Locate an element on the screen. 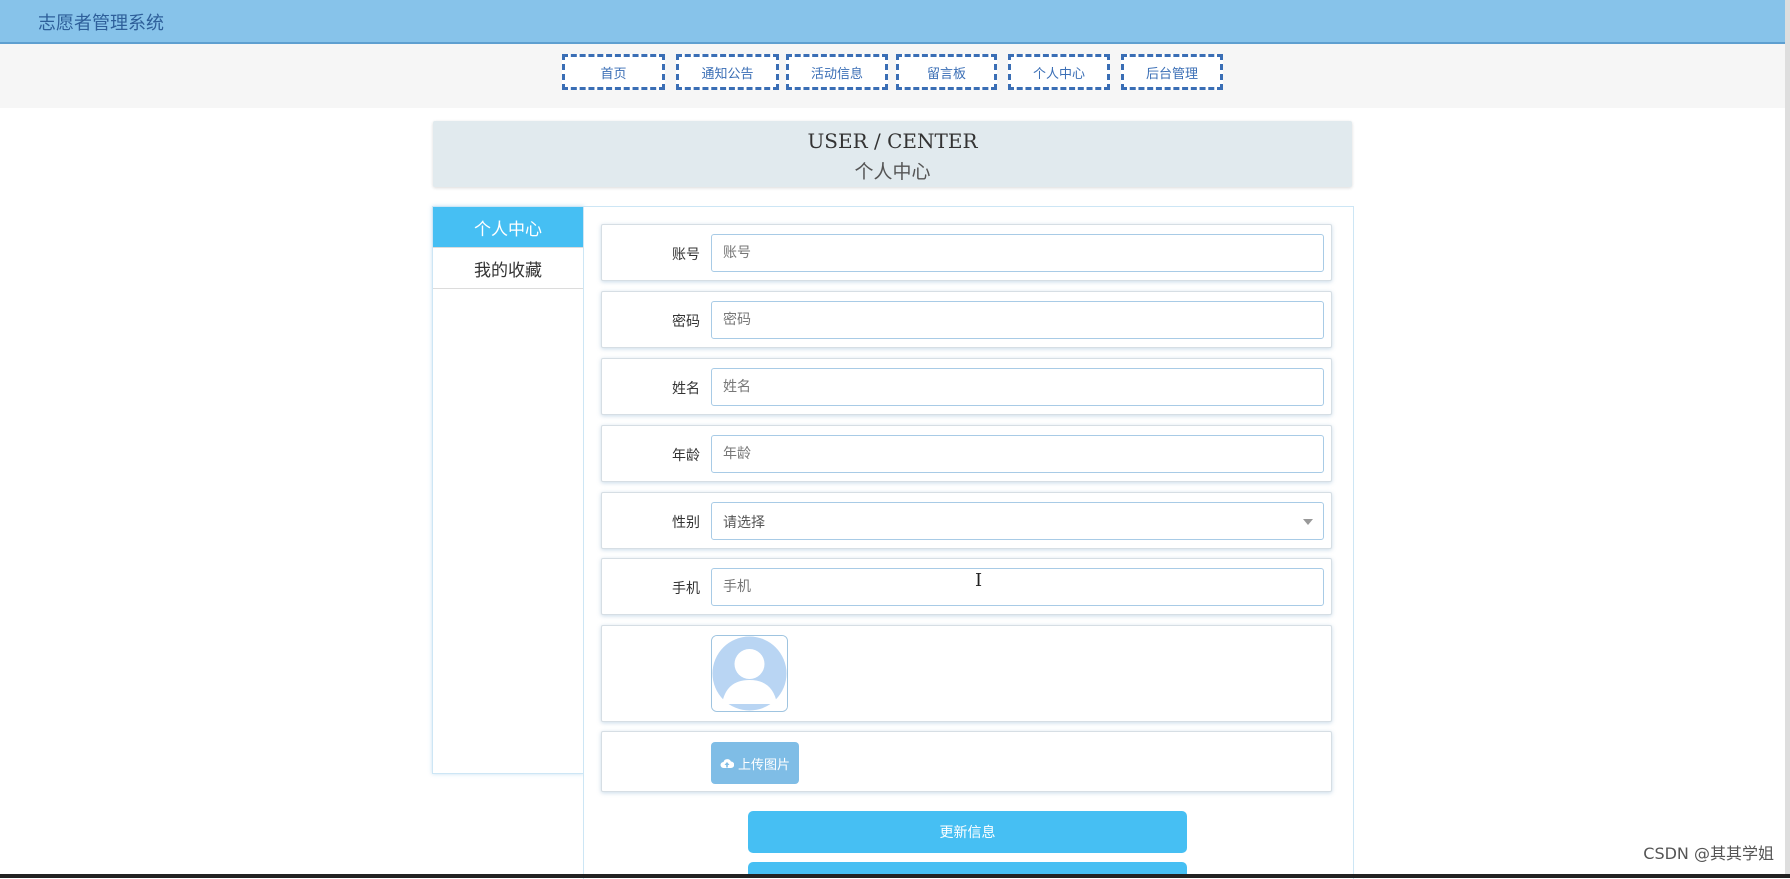 The height and width of the screenshot is (879, 1790). name-label: 姓名 is located at coordinates (686, 389).